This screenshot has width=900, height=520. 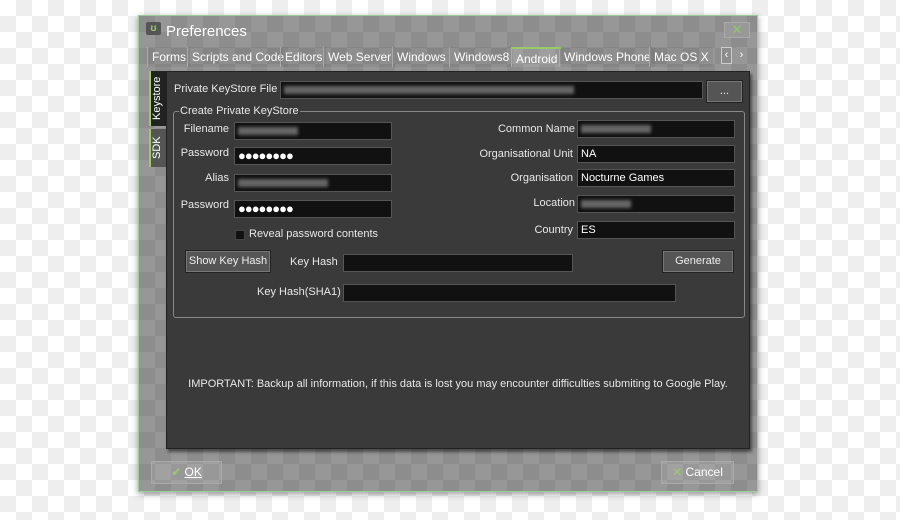 I want to click on show-key-hash-button: Show Key Hash, so click(x=228, y=261).